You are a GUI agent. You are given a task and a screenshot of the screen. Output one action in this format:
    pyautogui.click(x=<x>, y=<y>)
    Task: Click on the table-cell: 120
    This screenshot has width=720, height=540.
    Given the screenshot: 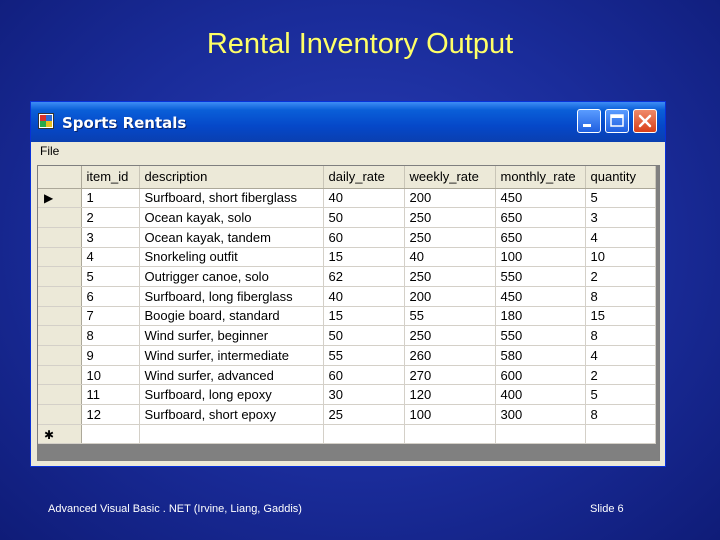 What is the action you would take?
    pyautogui.click(x=450, y=395)
    